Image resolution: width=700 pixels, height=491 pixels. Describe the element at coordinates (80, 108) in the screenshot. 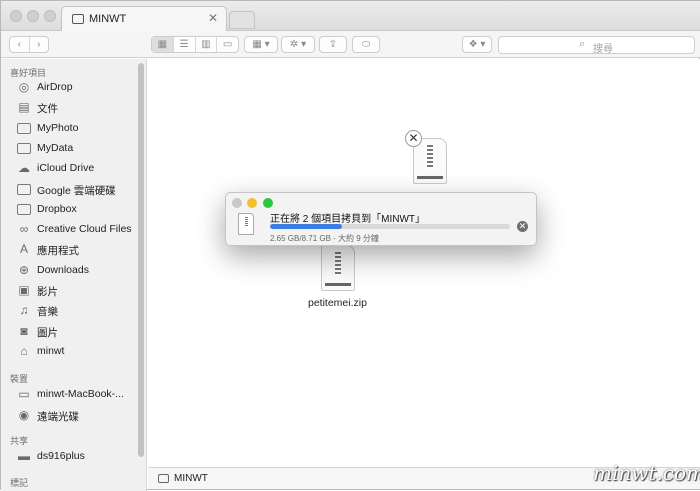

I see `sidebar-favorite-item: ▤ 文件` at that location.